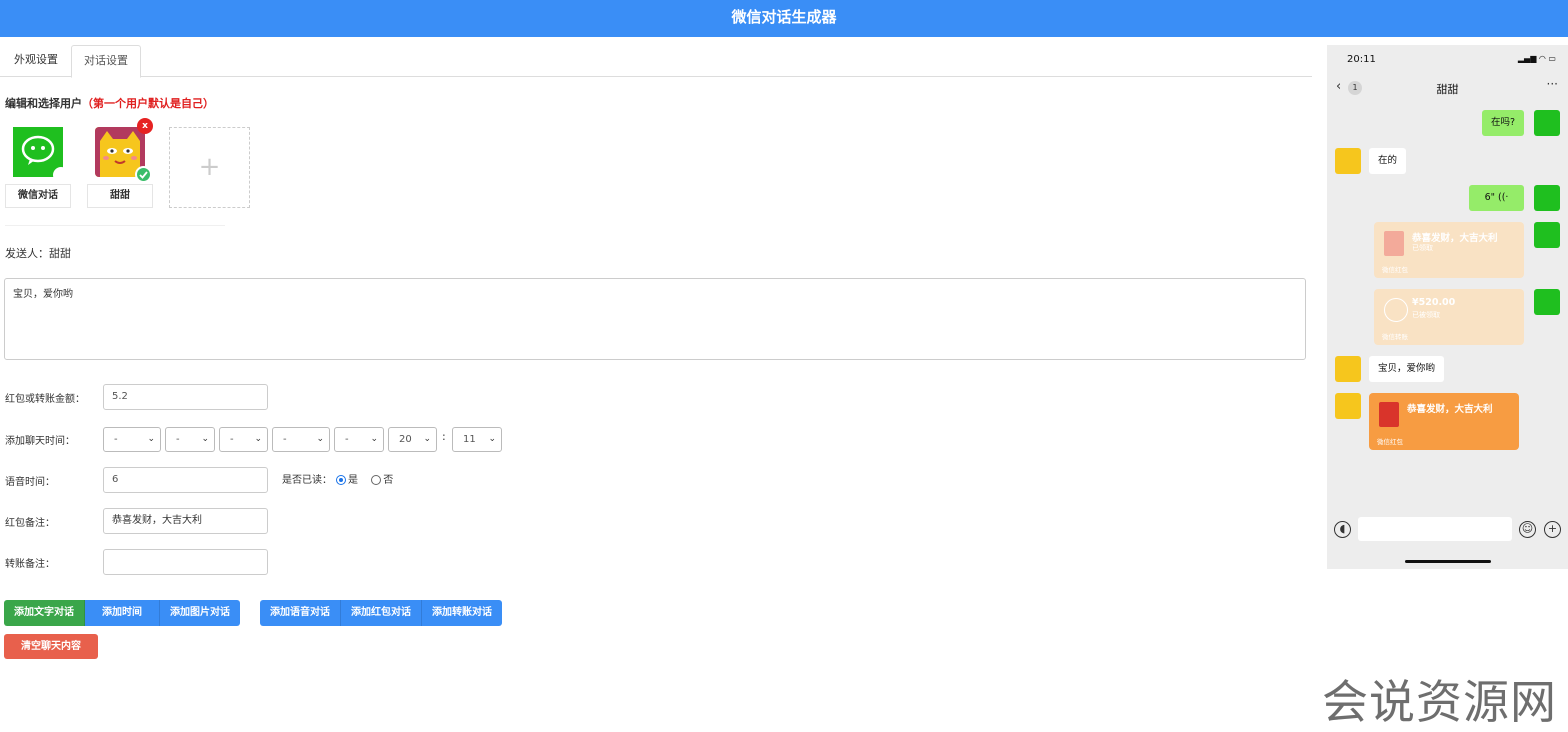 The width and height of the screenshot is (1568, 732). What do you see at coordinates (412, 439) in the screenshot?
I see `time-select-hour: 20 ⌄` at bounding box center [412, 439].